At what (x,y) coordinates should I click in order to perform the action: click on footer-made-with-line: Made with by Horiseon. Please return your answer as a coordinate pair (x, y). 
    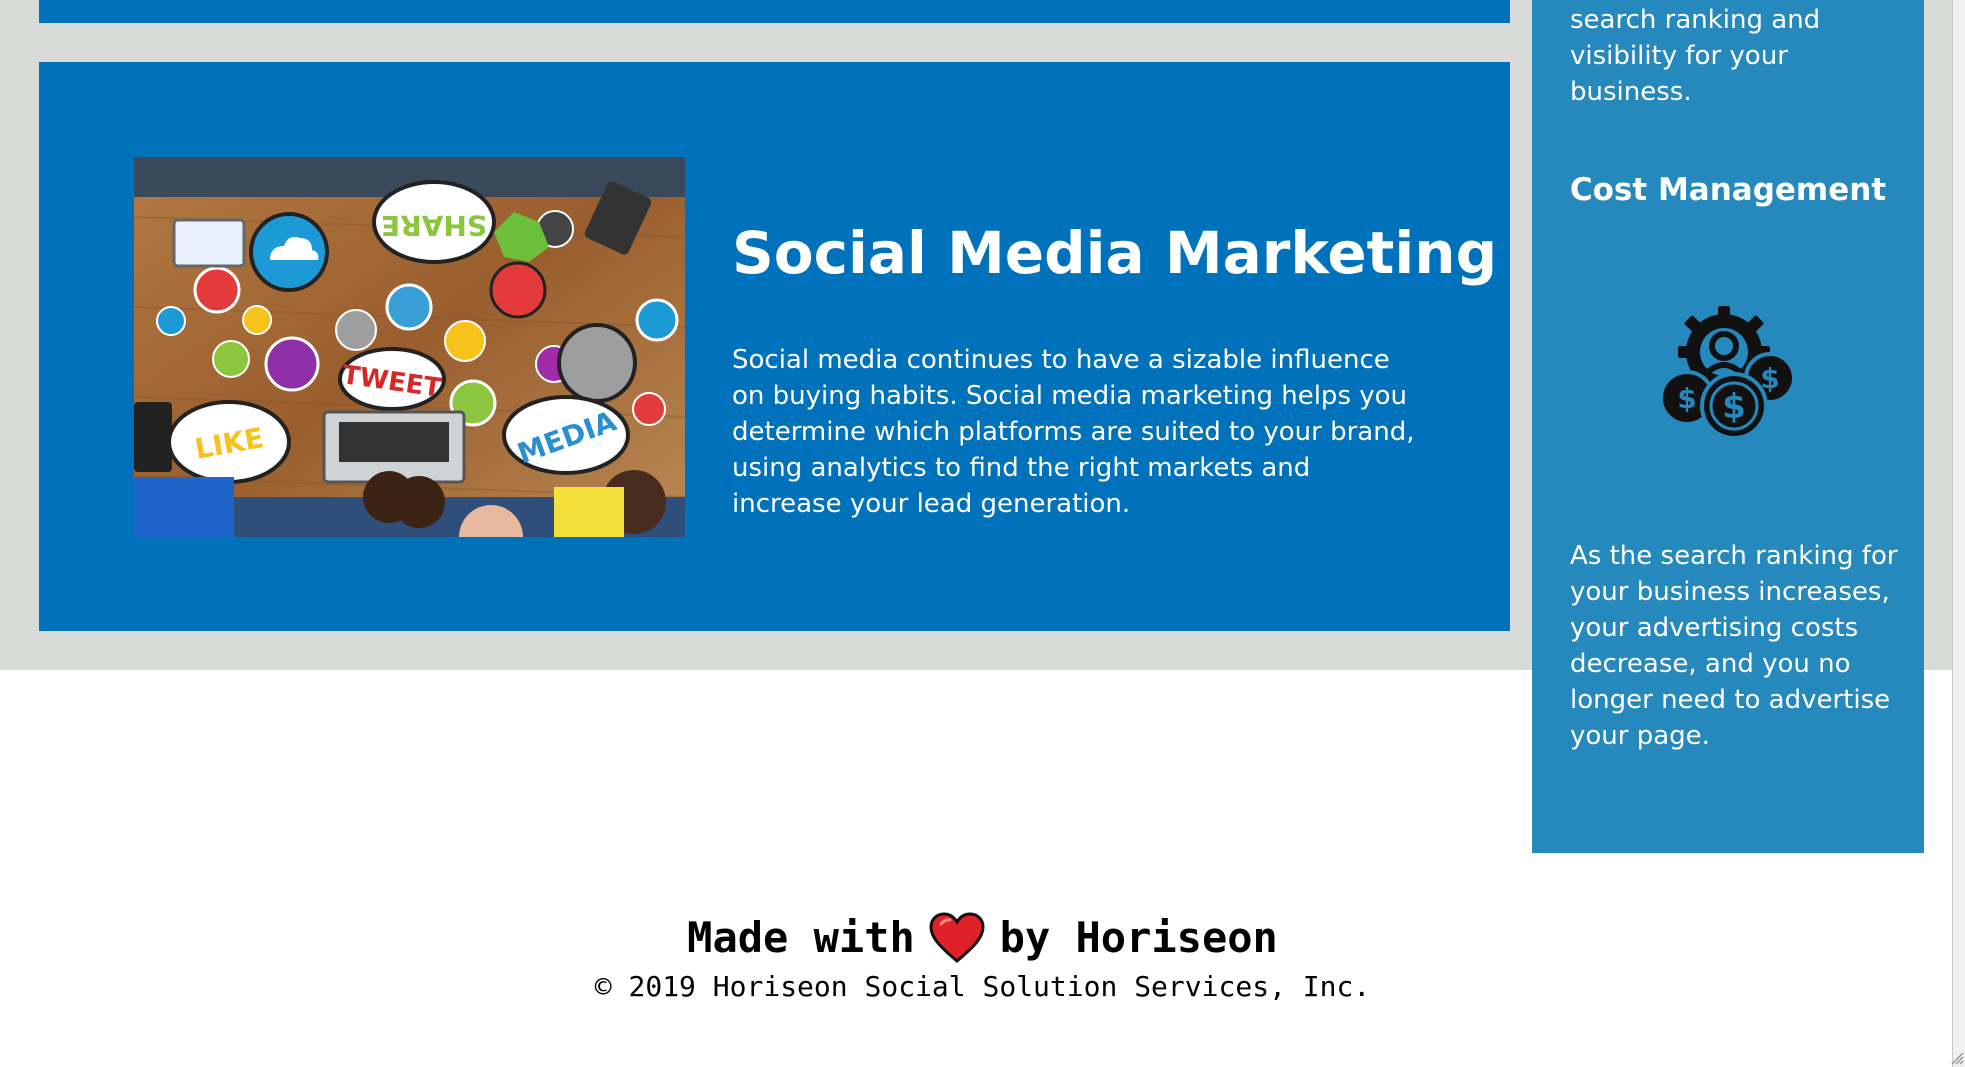
    Looking at the image, I should click on (982, 938).